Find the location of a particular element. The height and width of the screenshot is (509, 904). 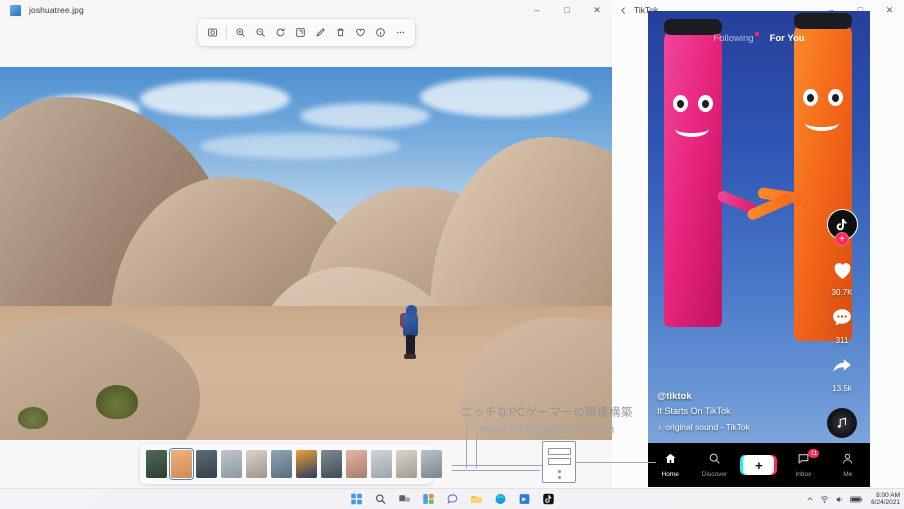

edge-button is located at coordinates (500, 499).